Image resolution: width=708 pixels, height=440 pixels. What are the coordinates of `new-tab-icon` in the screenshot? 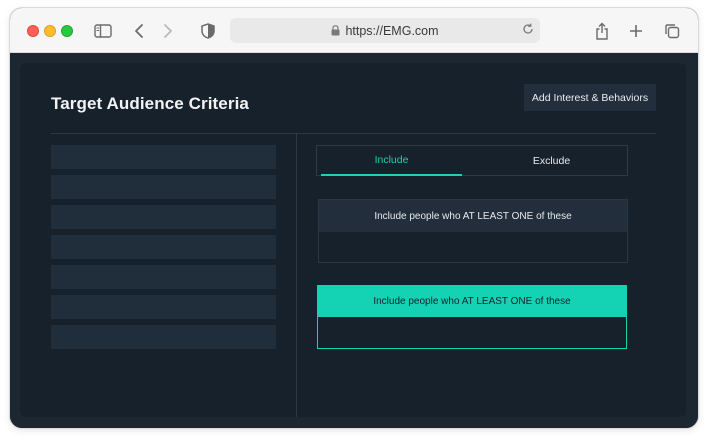 It's located at (636, 31).